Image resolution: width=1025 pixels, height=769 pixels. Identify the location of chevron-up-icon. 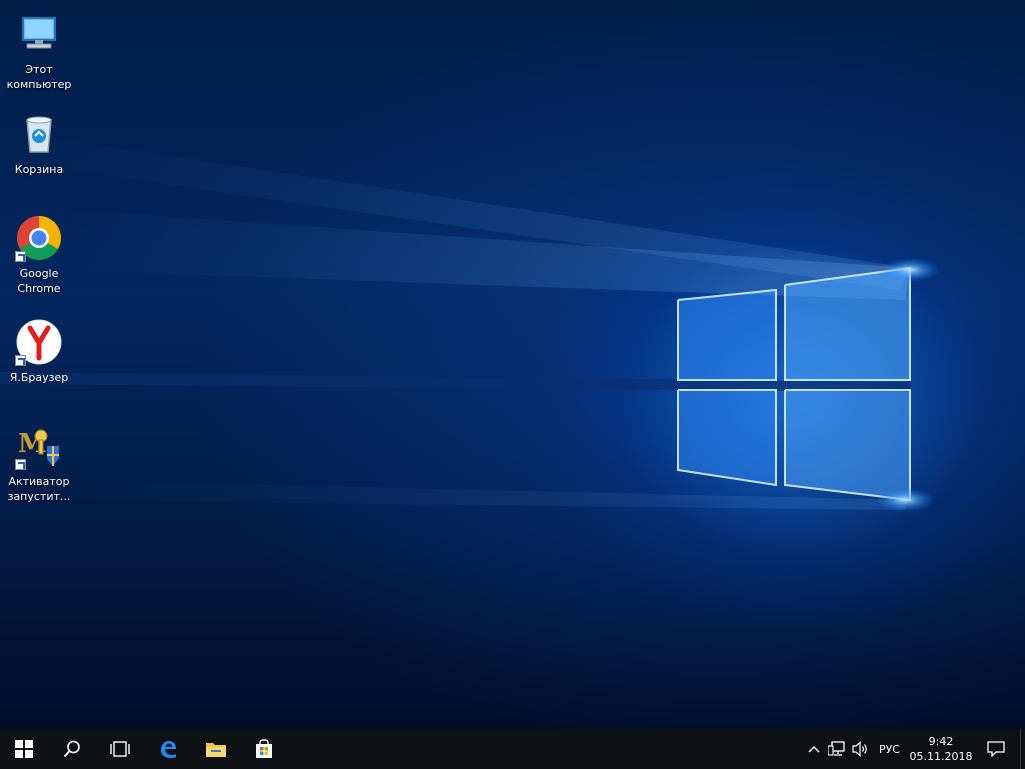
(814, 749).